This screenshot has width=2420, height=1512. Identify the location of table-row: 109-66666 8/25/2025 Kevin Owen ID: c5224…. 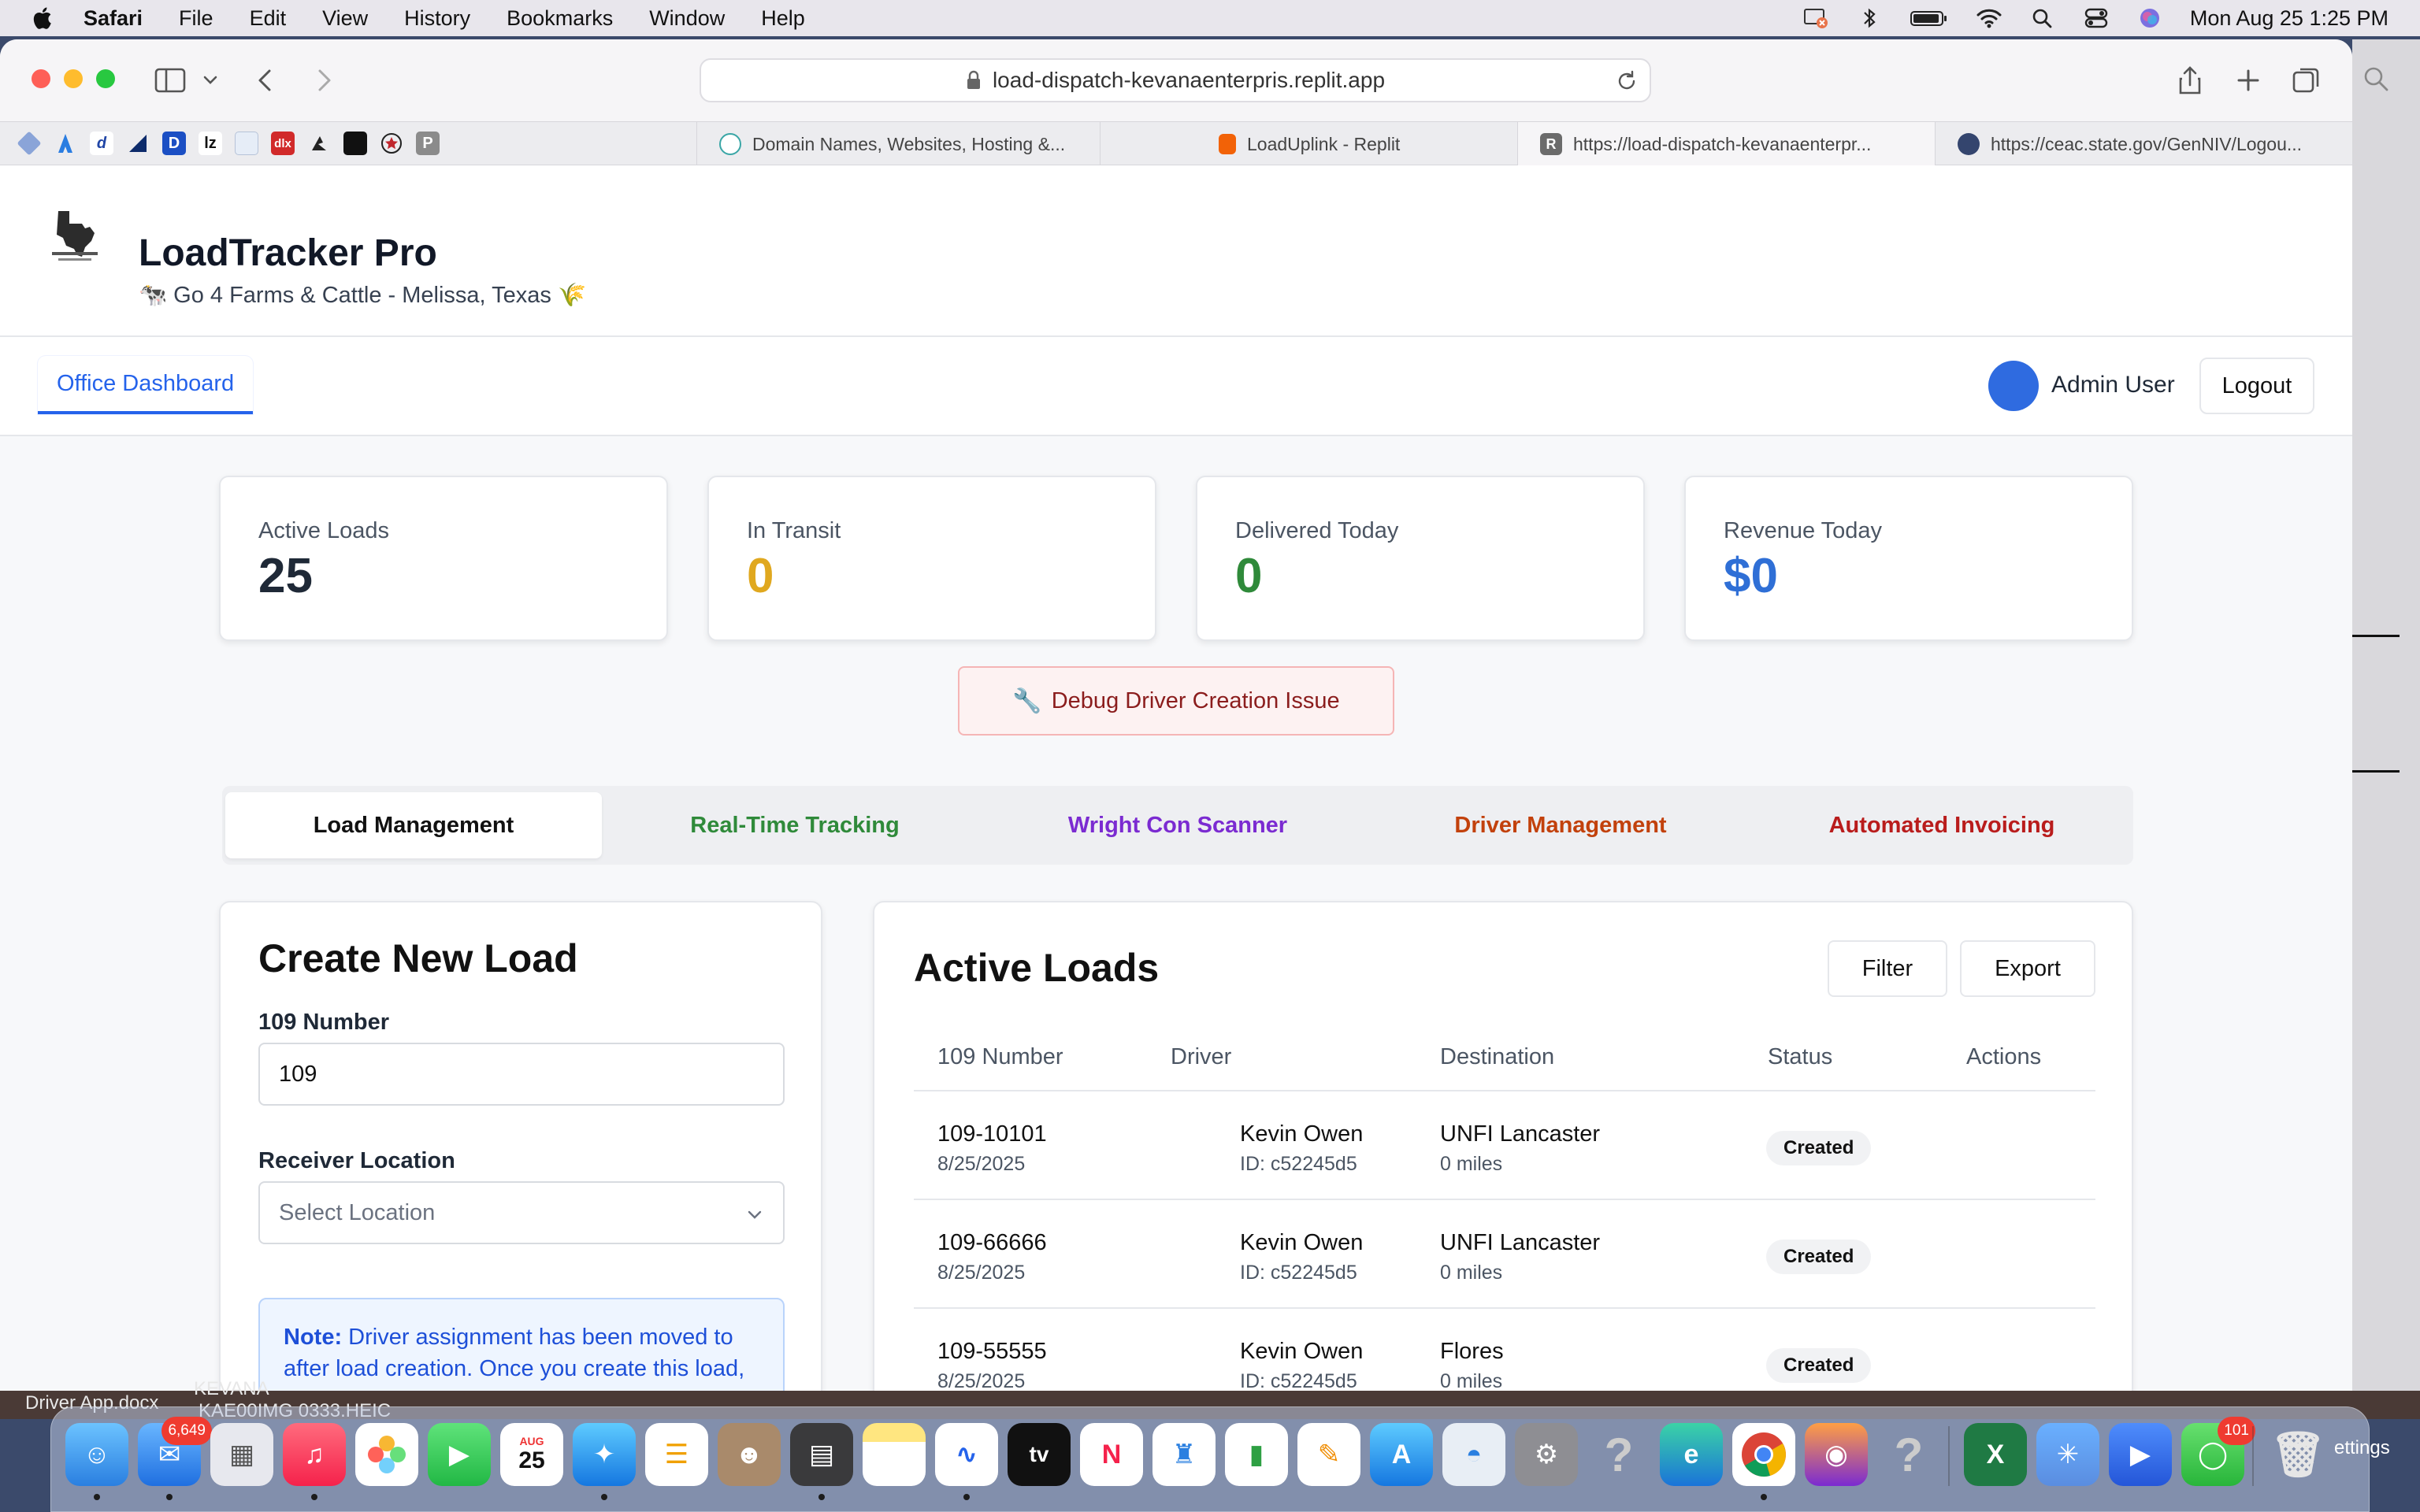
(1504, 1254).